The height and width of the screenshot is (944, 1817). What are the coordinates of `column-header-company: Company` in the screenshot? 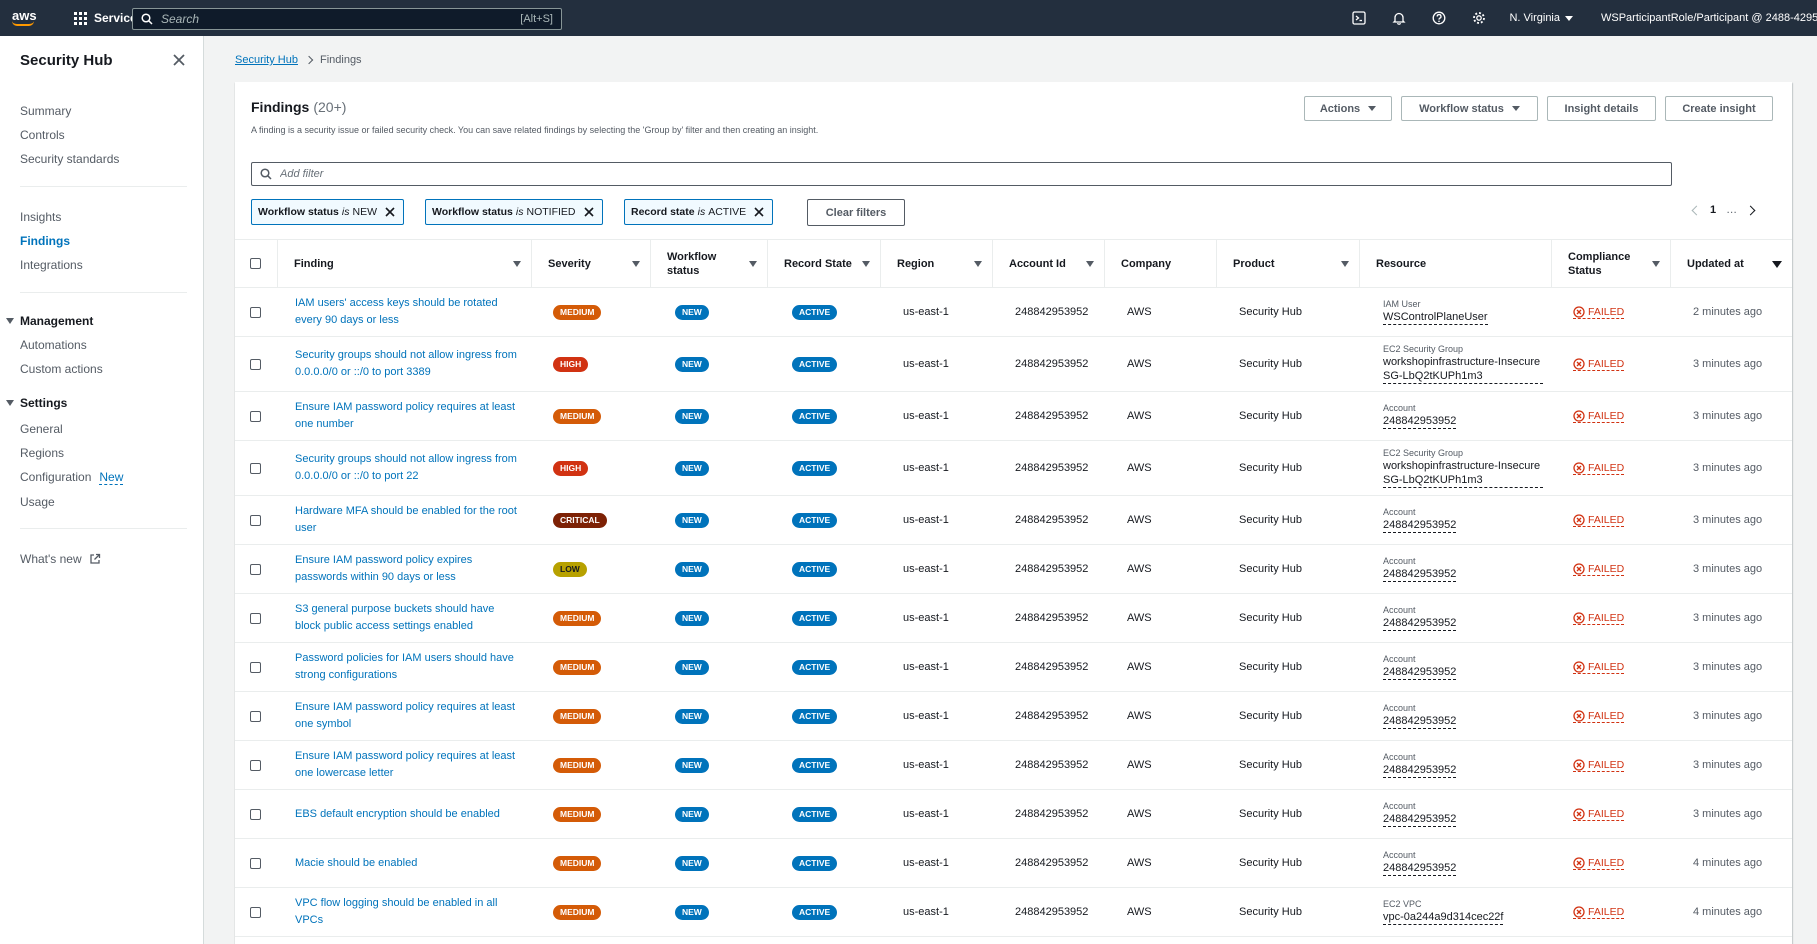 It's located at (1160, 263).